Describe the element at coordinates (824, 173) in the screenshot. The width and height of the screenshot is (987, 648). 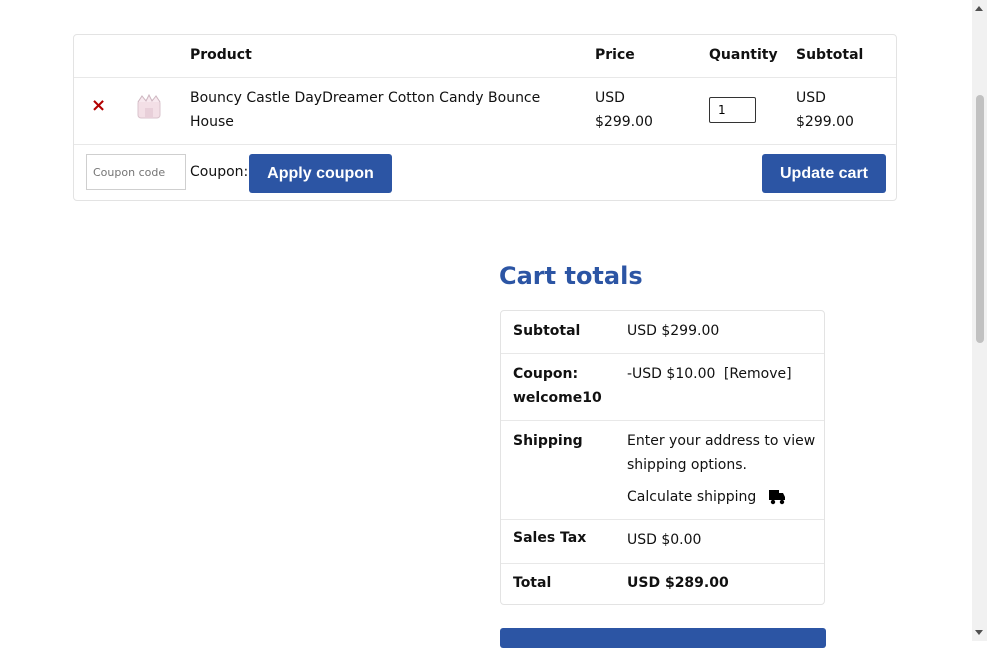
I see `update-cart-button: Update cart` at that location.